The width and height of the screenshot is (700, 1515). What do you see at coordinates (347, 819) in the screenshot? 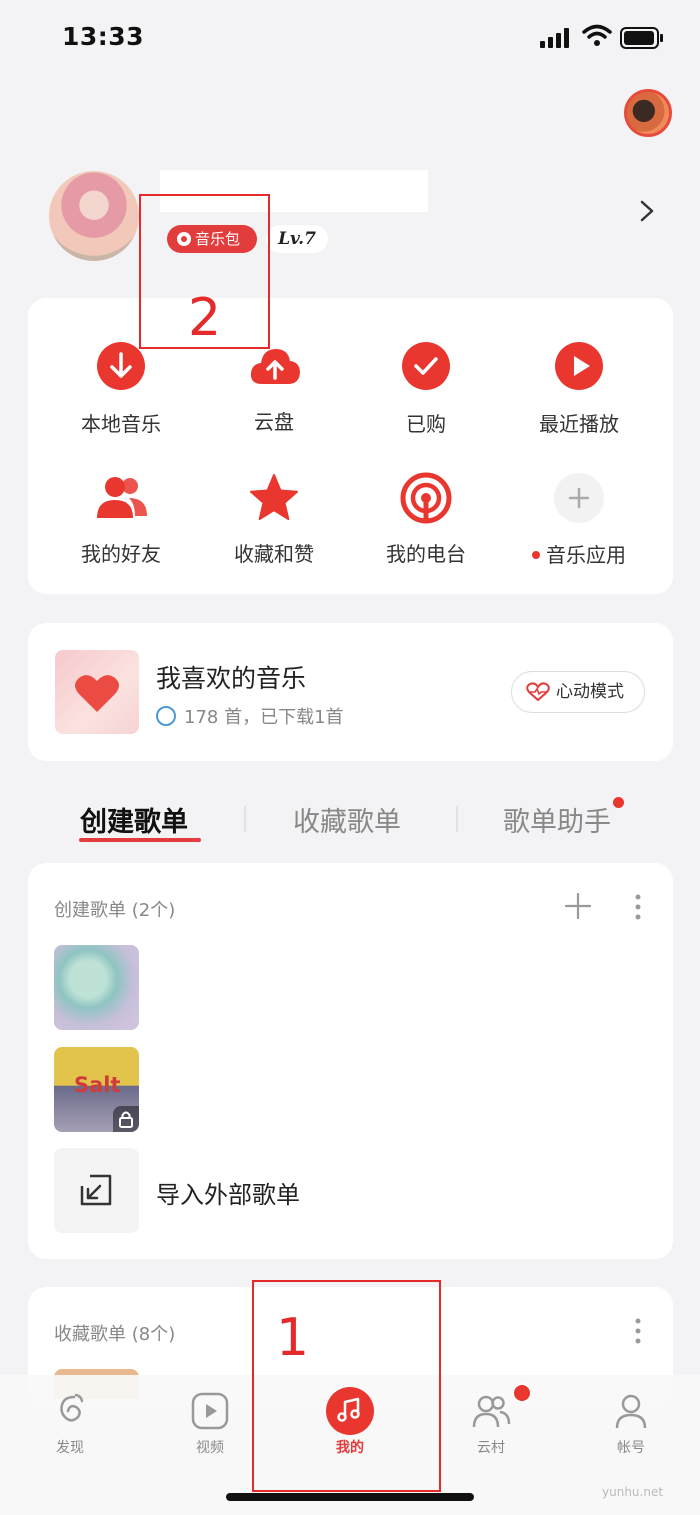
I see `tab-collected-playlists: 收藏歌单` at bounding box center [347, 819].